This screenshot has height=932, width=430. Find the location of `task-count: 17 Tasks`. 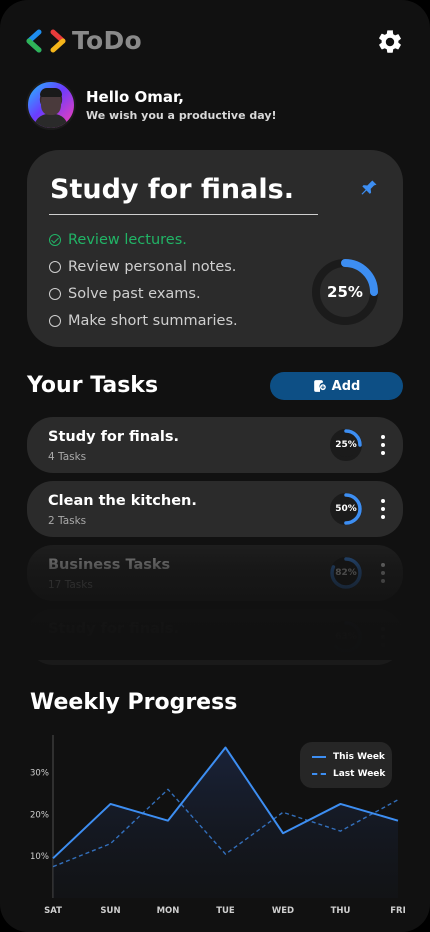

task-count: 17 Tasks is located at coordinates (70, 585).